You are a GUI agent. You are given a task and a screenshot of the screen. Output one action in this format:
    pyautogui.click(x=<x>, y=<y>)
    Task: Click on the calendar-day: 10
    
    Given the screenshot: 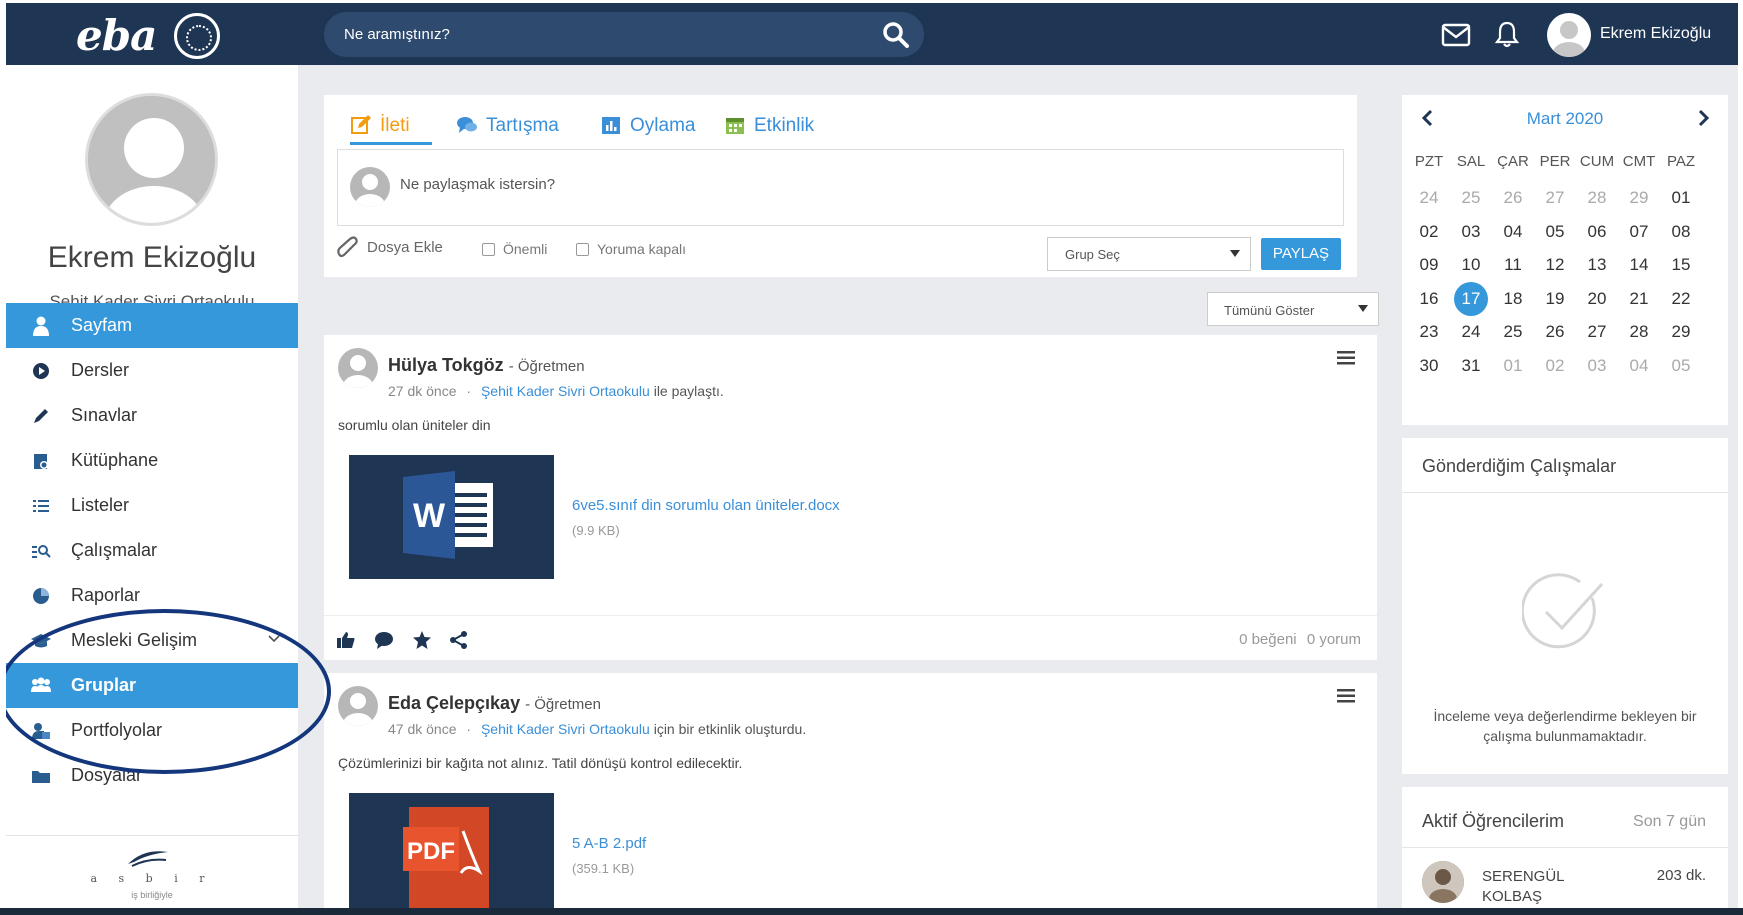 What is the action you would take?
    pyautogui.click(x=1471, y=265)
    